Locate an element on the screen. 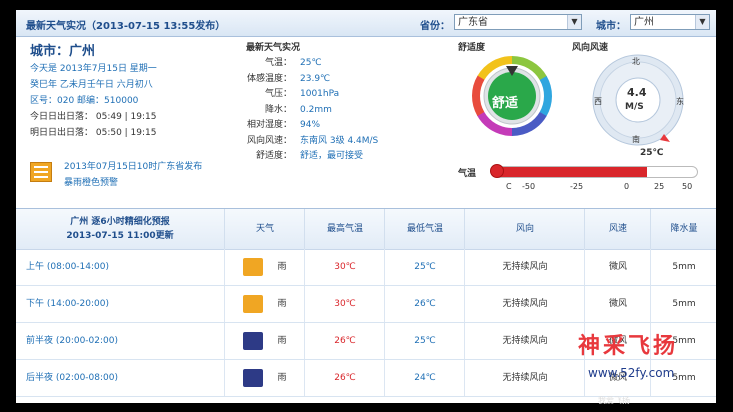 This screenshot has height=412, width=733. wind-unit: M/S is located at coordinates (634, 107).